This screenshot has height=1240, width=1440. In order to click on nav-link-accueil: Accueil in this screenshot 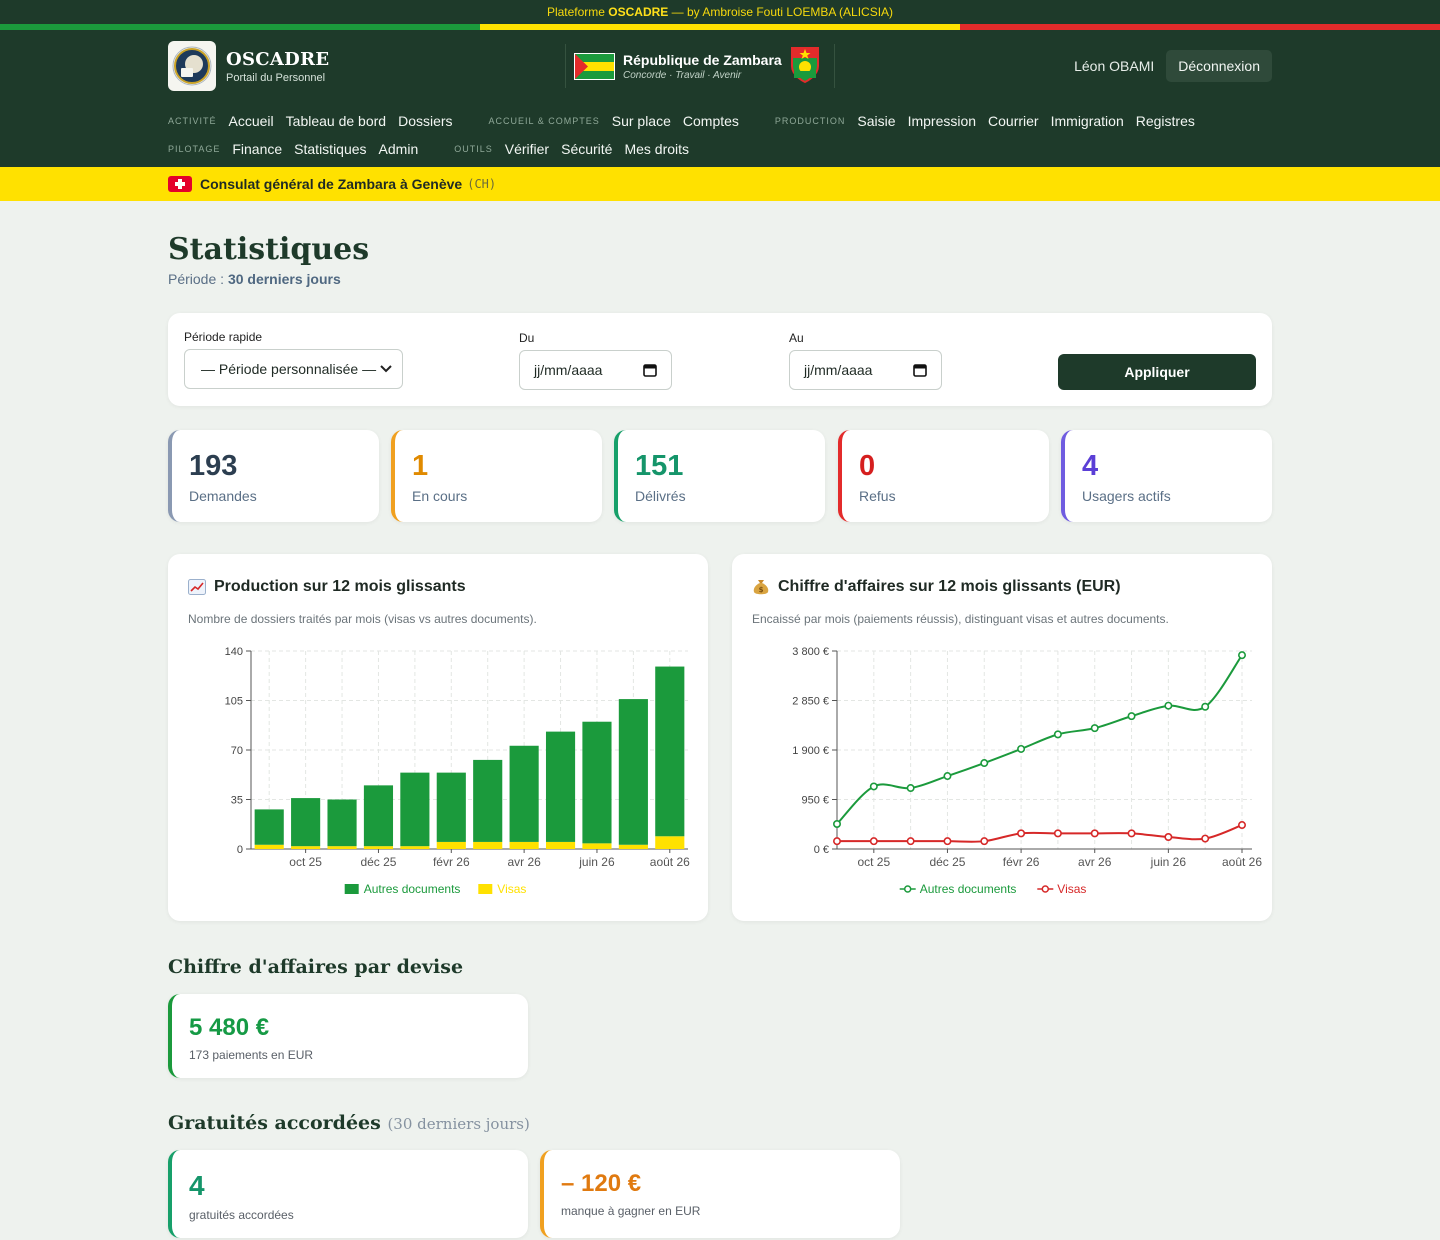, I will do `click(251, 121)`.